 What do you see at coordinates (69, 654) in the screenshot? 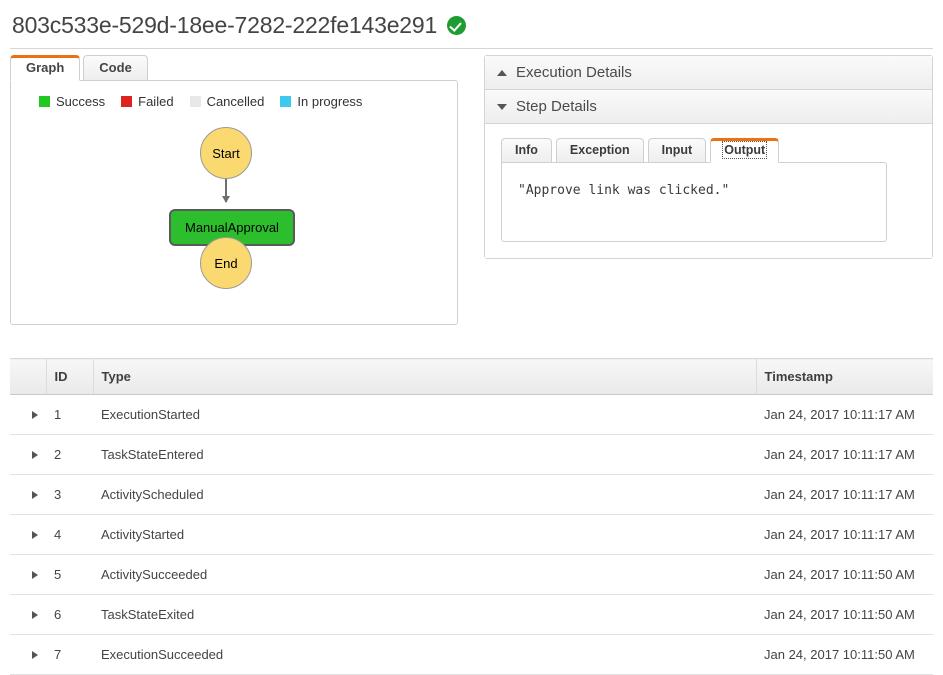
I see `row-id: 7` at bounding box center [69, 654].